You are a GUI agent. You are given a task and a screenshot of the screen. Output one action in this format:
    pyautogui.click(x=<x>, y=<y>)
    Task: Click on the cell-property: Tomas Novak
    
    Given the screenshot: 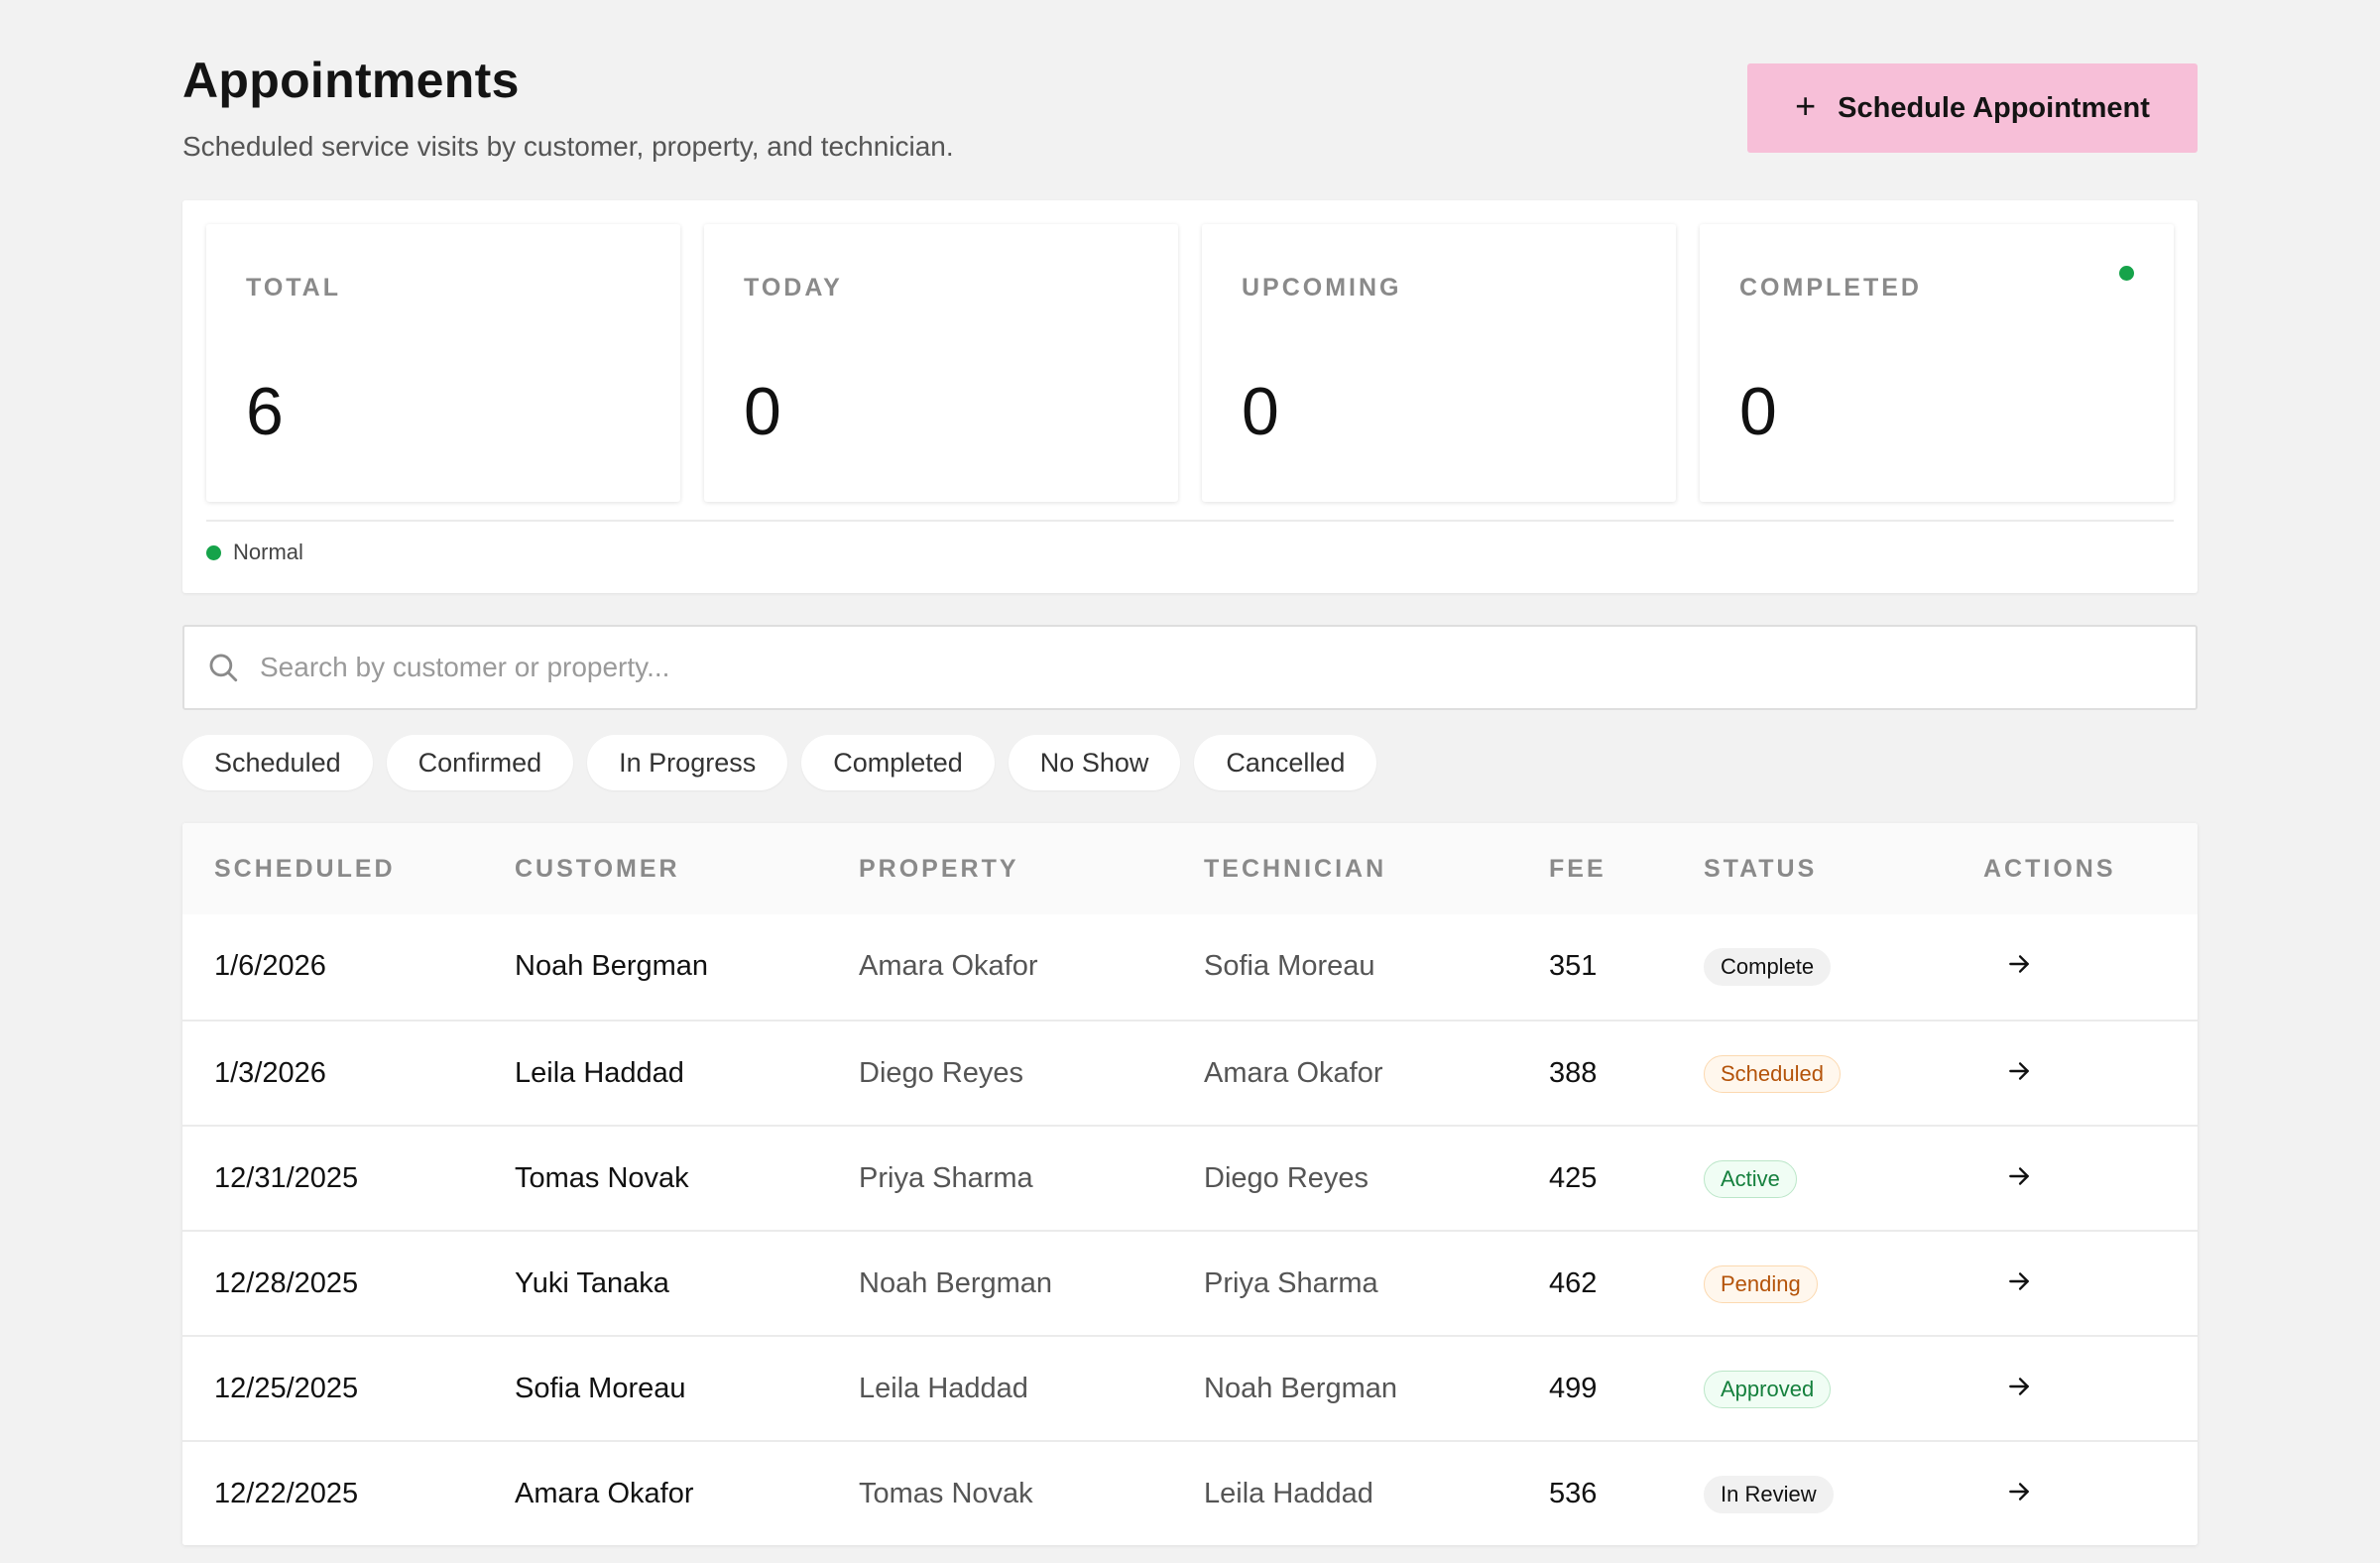 What is the action you would take?
    pyautogui.click(x=946, y=1493)
    